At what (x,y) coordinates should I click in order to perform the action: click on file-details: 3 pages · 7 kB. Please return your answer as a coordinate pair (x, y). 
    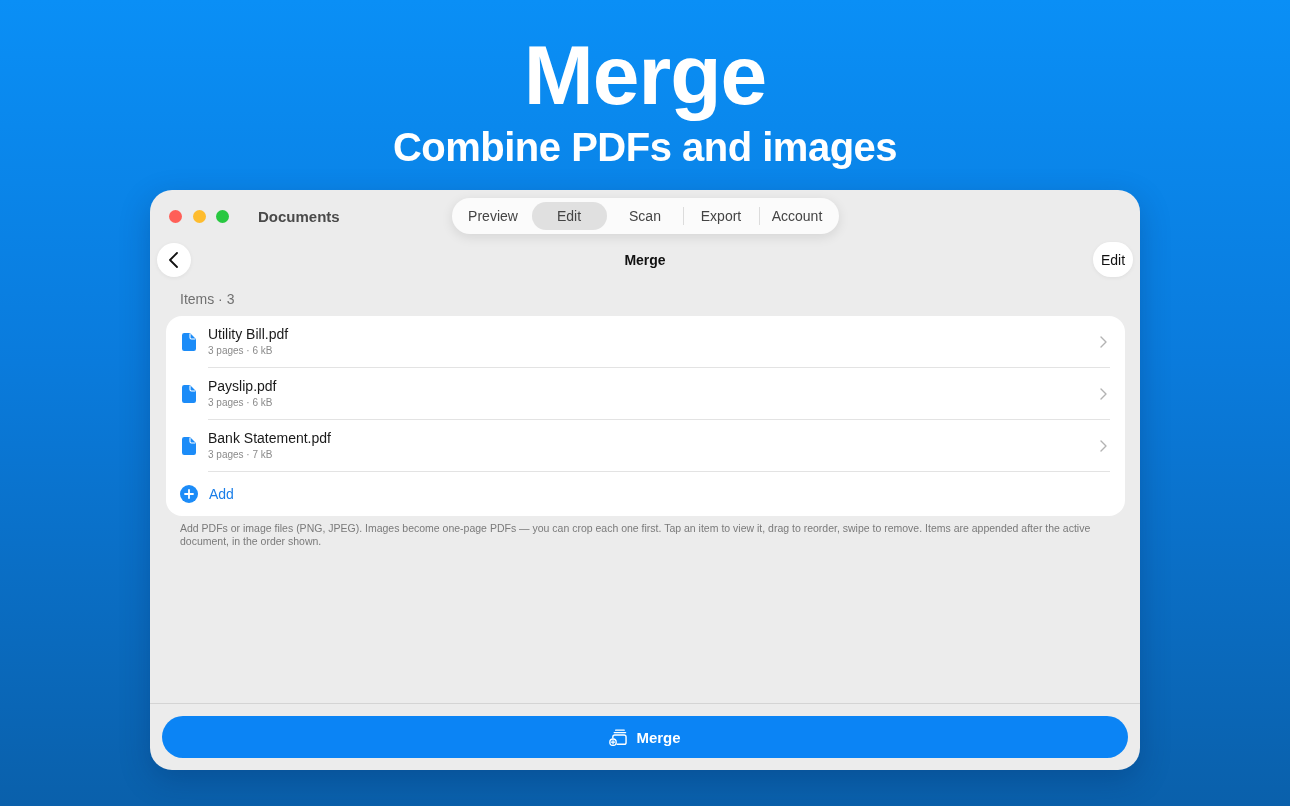
    Looking at the image, I should click on (240, 454).